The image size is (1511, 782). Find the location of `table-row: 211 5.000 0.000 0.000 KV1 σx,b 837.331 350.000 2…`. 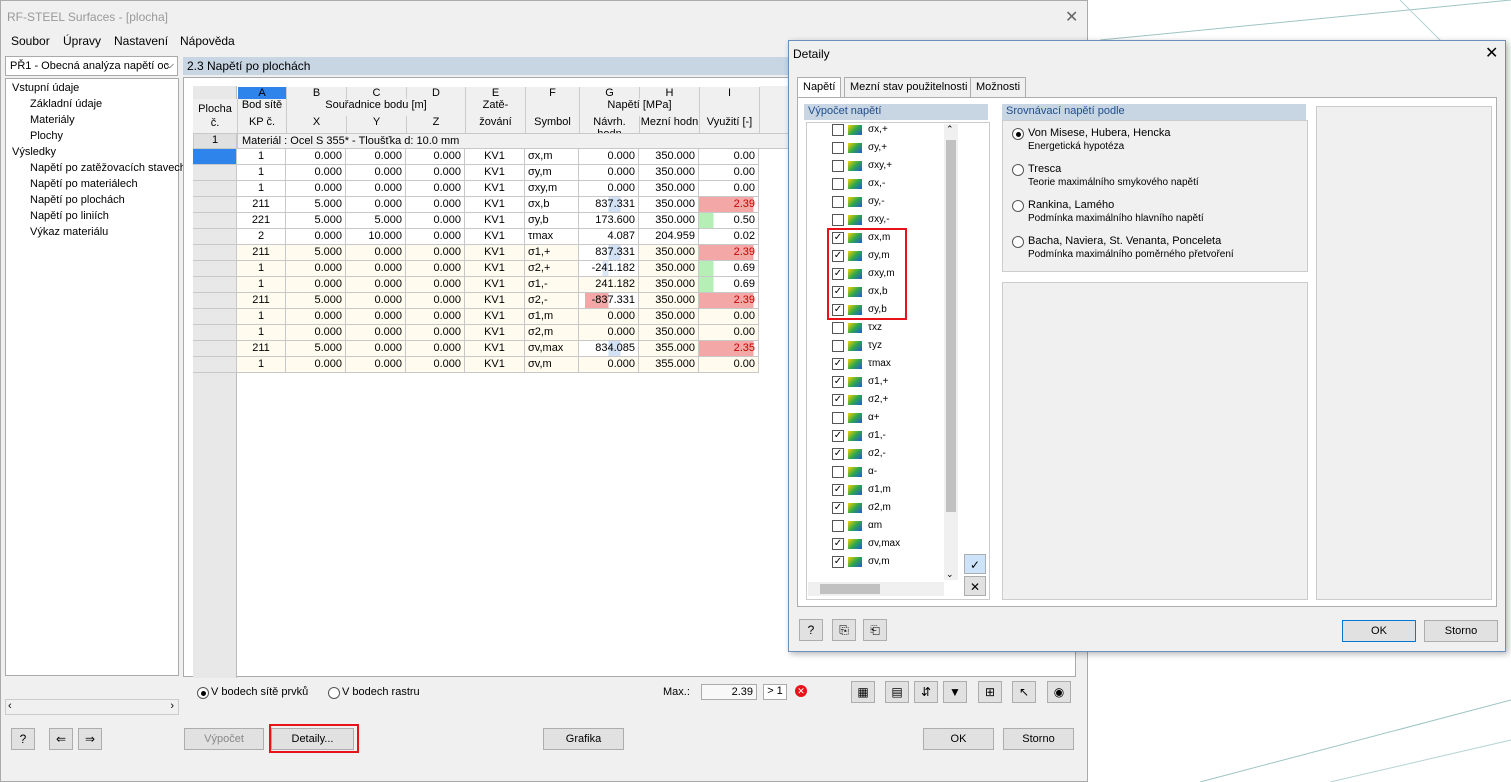

table-row: 211 5.000 0.000 0.000 KV1 σx,b 837.331 350.000 2… is located at coordinates (491, 205).